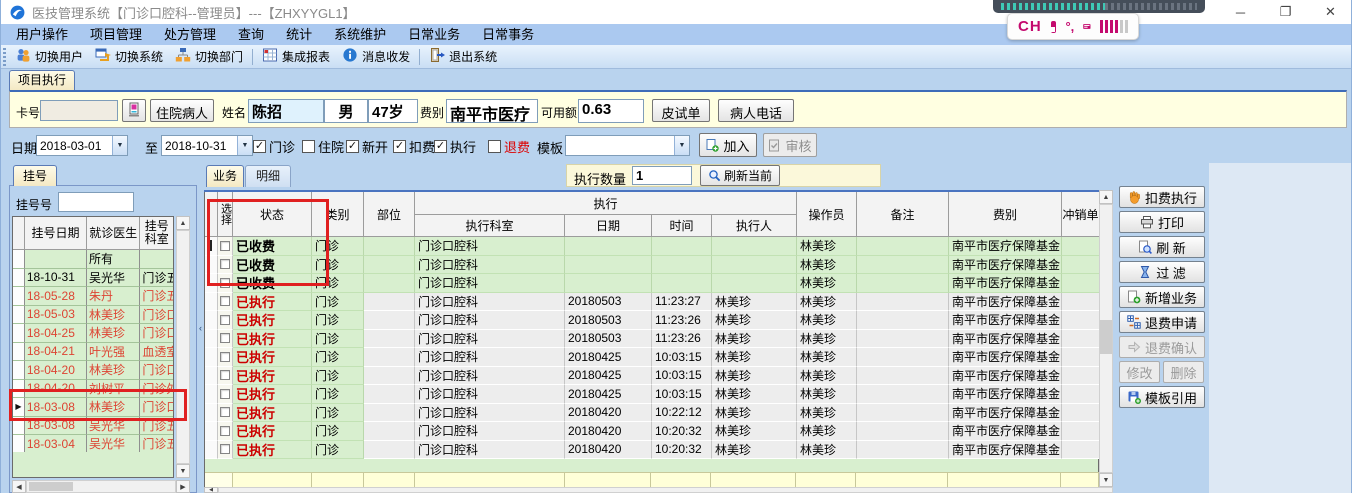 Image resolution: width=1352 pixels, height=493 pixels. What do you see at coordinates (93, 444) in the screenshot?
I see `registration-row: 18-03-04吴光华门诊五官` at bounding box center [93, 444].